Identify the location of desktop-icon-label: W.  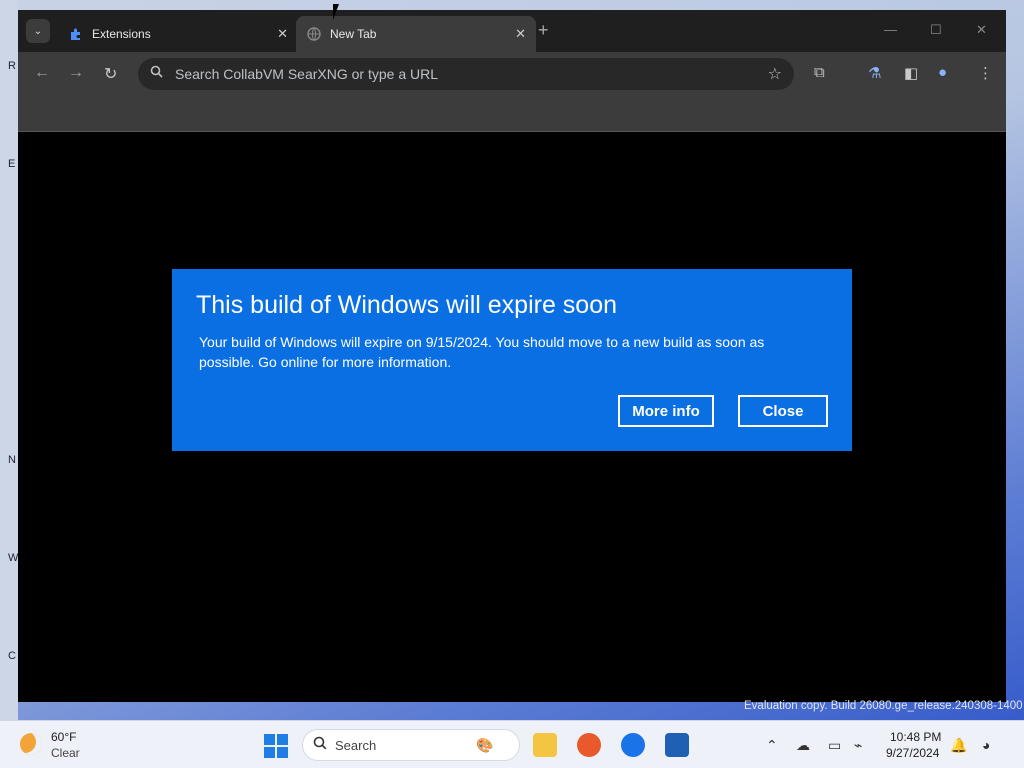
(13, 558).